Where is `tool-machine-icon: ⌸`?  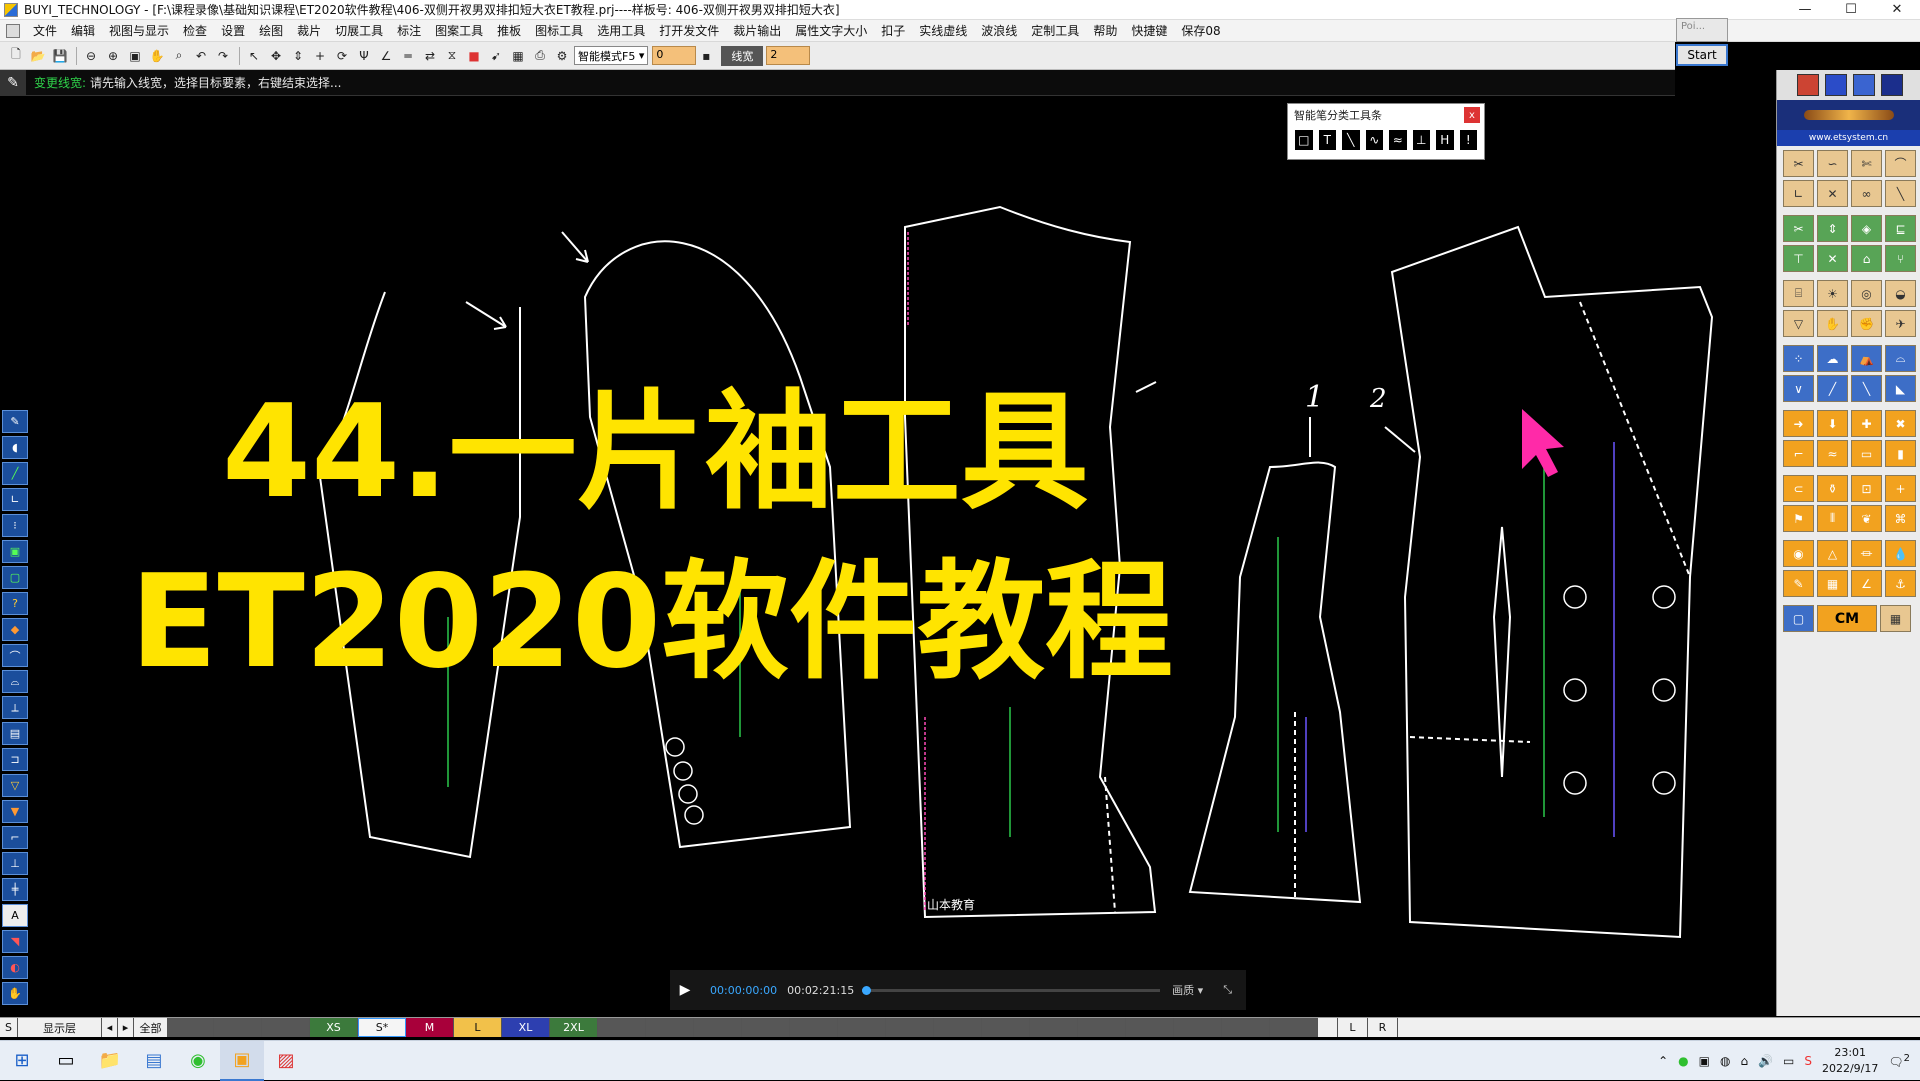
tool-machine-icon: ⌸ is located at coordinates (1798, 293).